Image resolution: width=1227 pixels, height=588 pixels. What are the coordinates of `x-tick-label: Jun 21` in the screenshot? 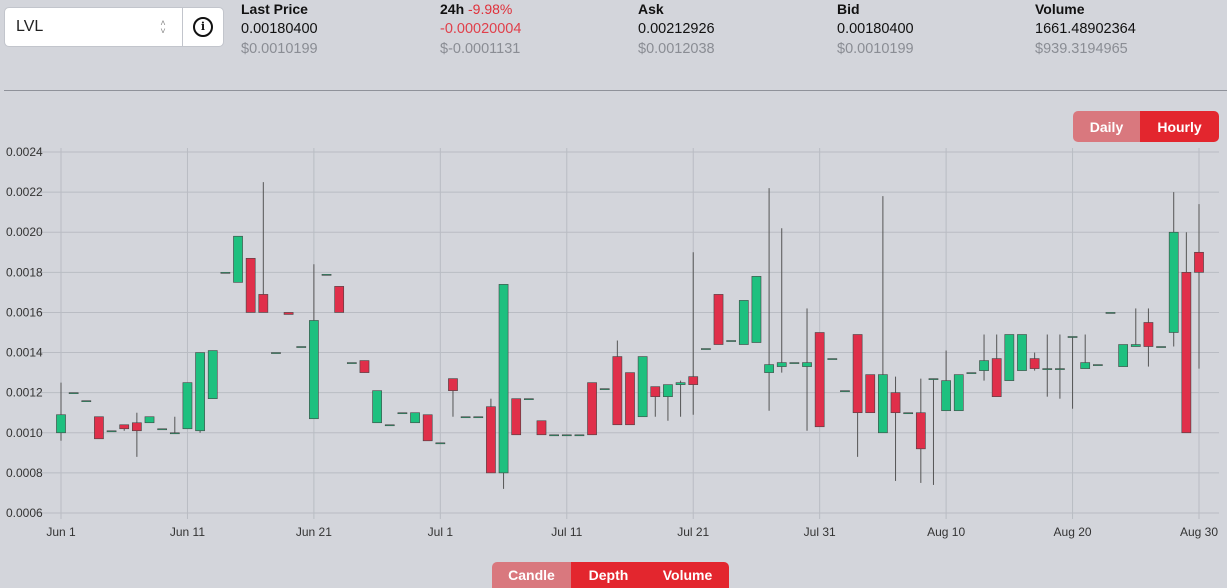 It's located at (314, 532).